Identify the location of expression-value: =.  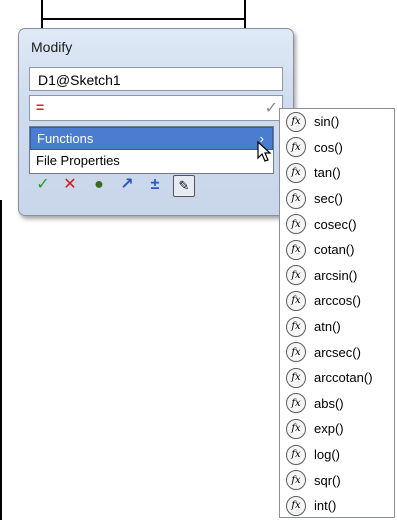
(40, 107).